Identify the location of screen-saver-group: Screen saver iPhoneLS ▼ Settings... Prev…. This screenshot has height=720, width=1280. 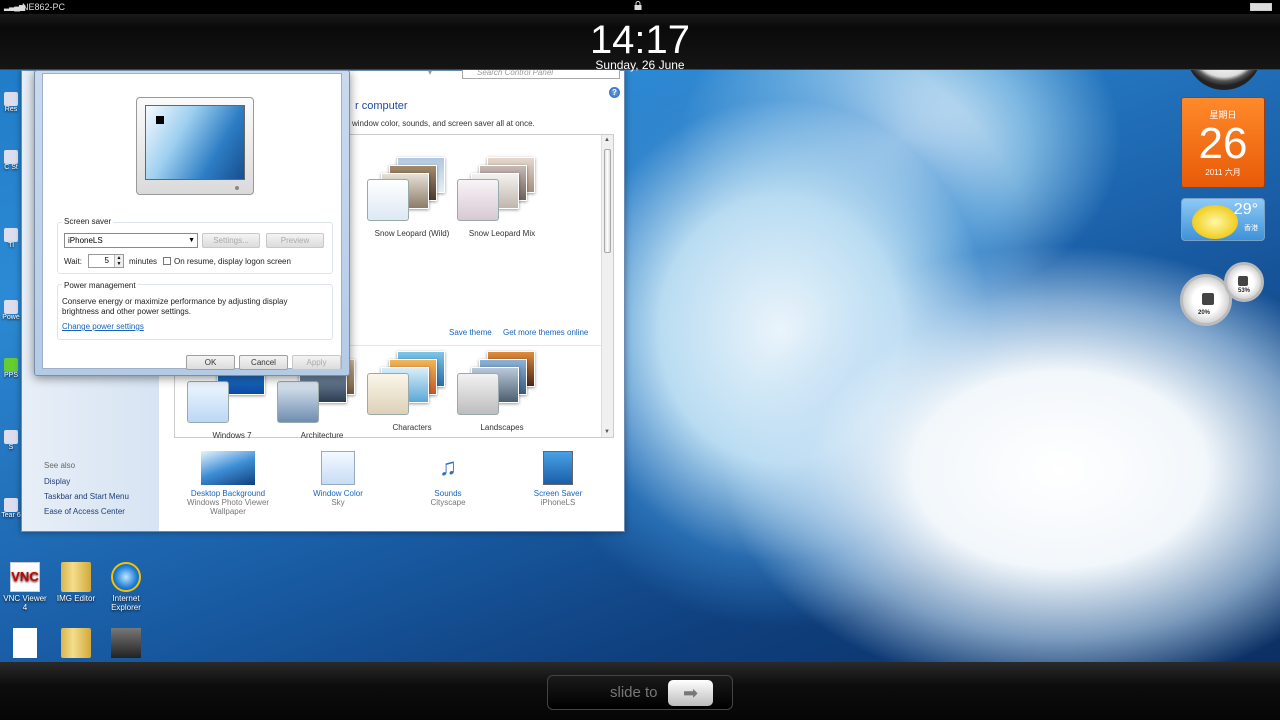
(195, 245).